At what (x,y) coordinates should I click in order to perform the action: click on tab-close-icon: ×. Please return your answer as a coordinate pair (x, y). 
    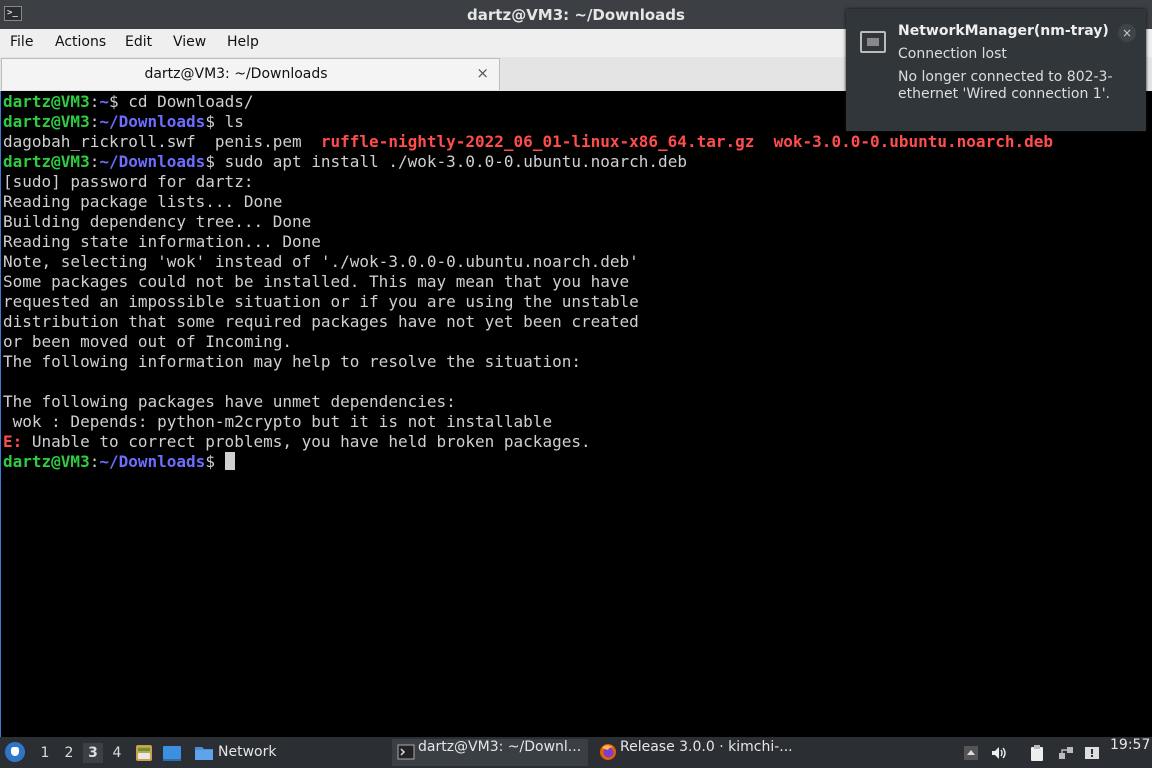
    Looking at the image, I should click on (482, 73).